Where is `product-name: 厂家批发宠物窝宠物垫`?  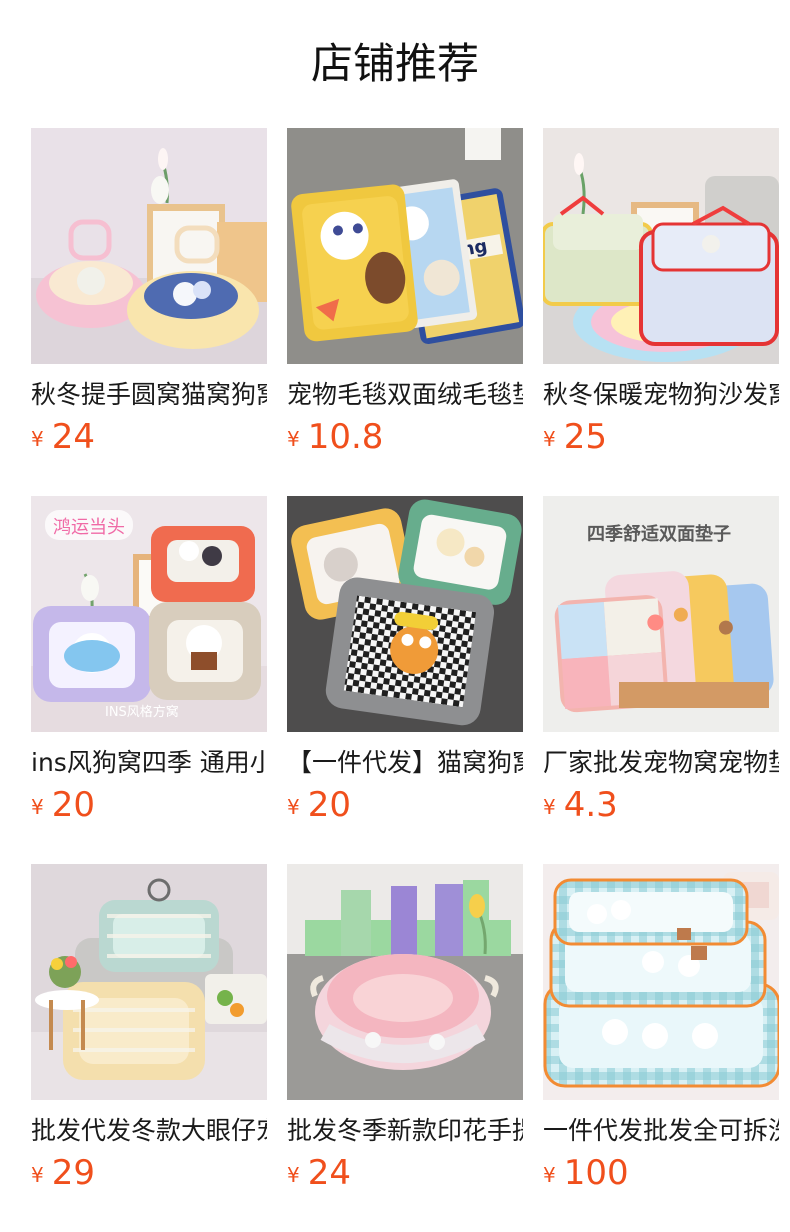 product-name: 厂家批发宠物窝宠物垫 is located at coordinates (661, 764).